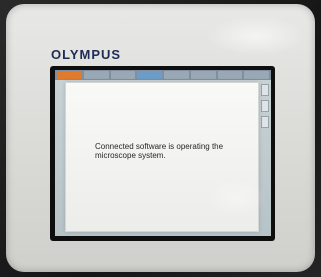  What do you see at coordinates (236, 198) in the screenshot?
I see `screen-glare` at bounding box center [236, 198].